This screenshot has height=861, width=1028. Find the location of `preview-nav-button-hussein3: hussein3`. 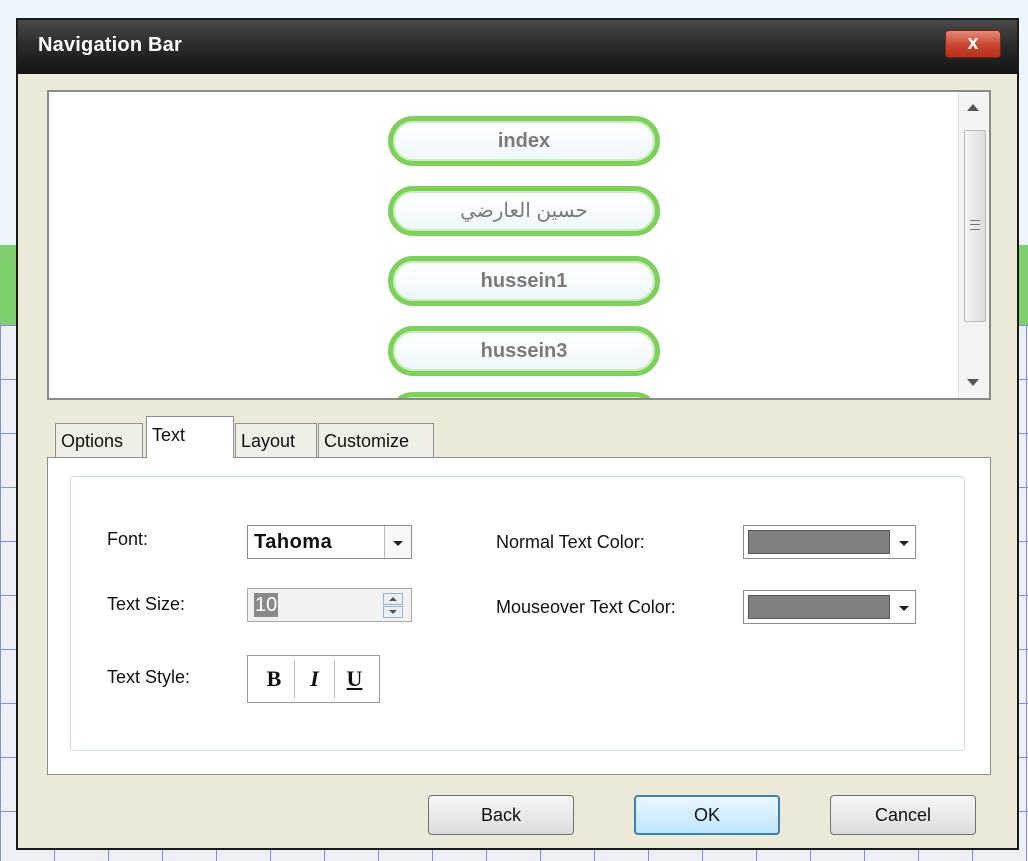

preview-nav-button-hussein3: hussein3 is located at coordinates (524, 351).